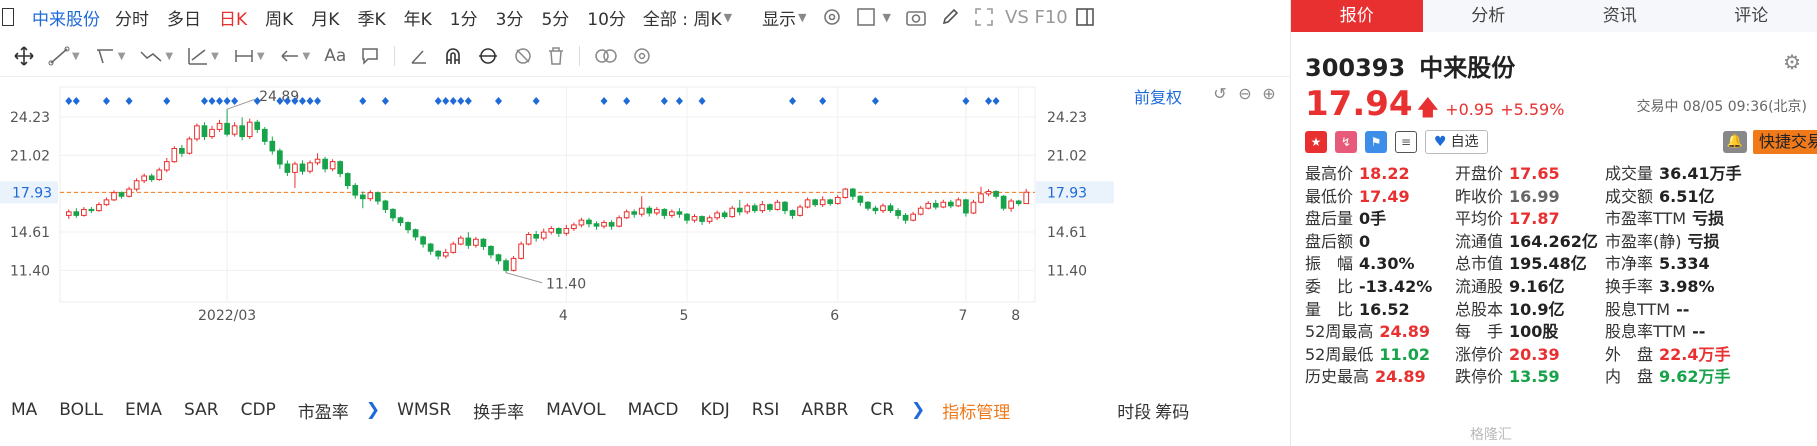 The height and width of the screenshot is (446, 1817). I want to click on camera-icon, so click(916, 17).